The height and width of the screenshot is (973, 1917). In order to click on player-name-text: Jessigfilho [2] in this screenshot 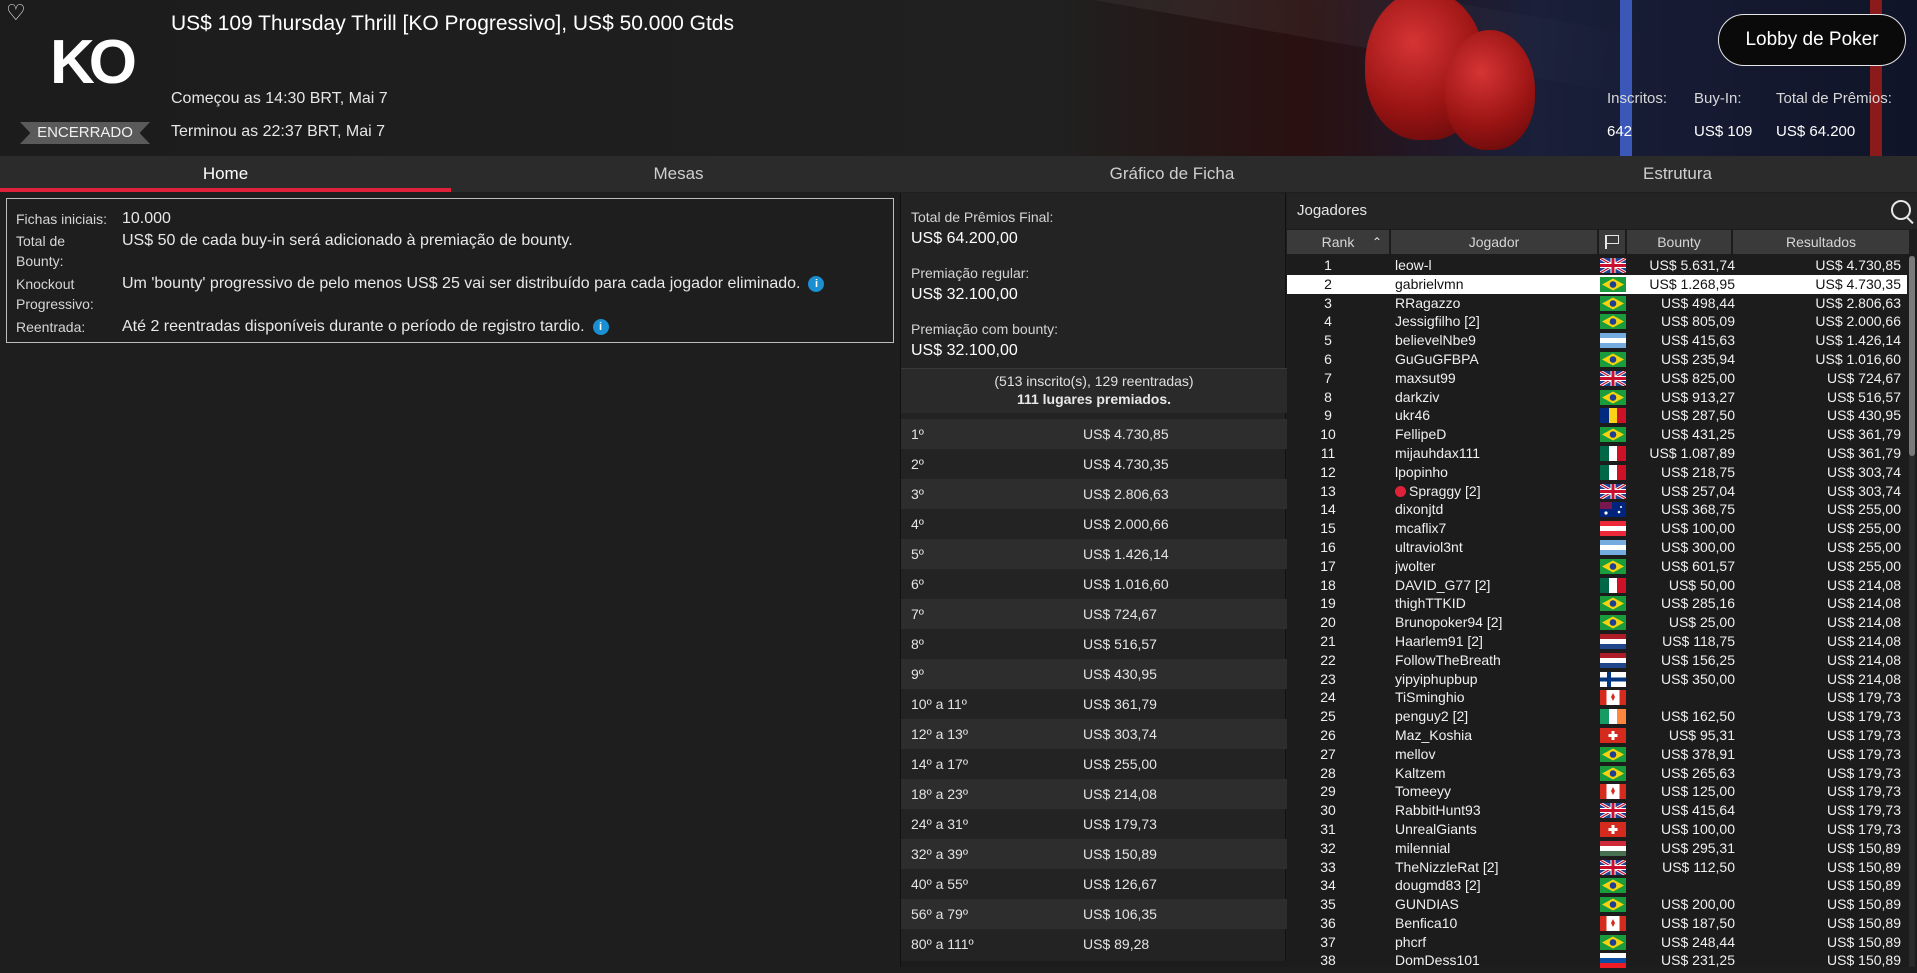, I will do `click(1437, 321)`.